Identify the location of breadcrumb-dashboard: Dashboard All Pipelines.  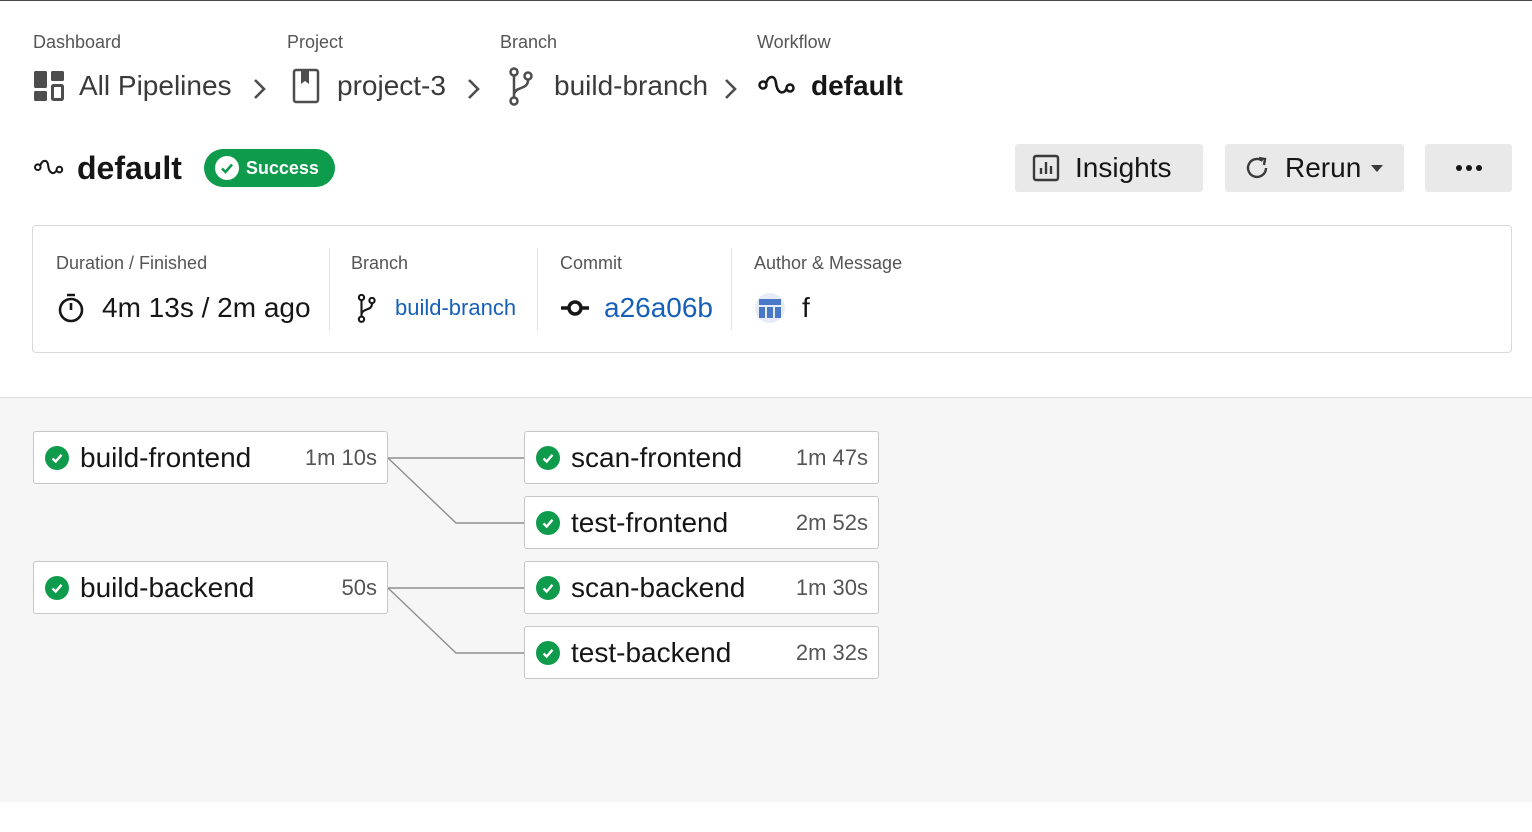
(132, 68).